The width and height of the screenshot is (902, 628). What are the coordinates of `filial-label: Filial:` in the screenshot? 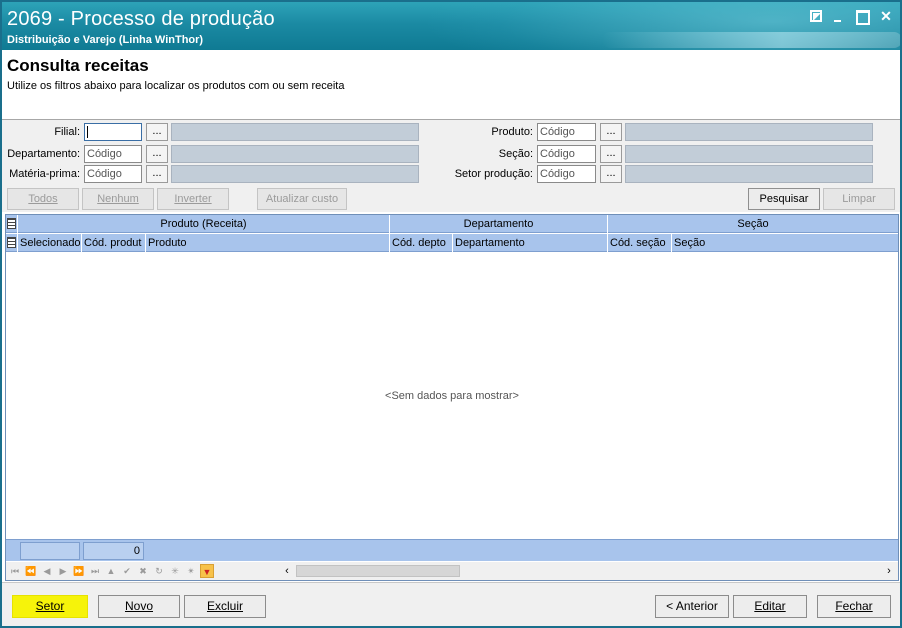 It's located at (67, 132).